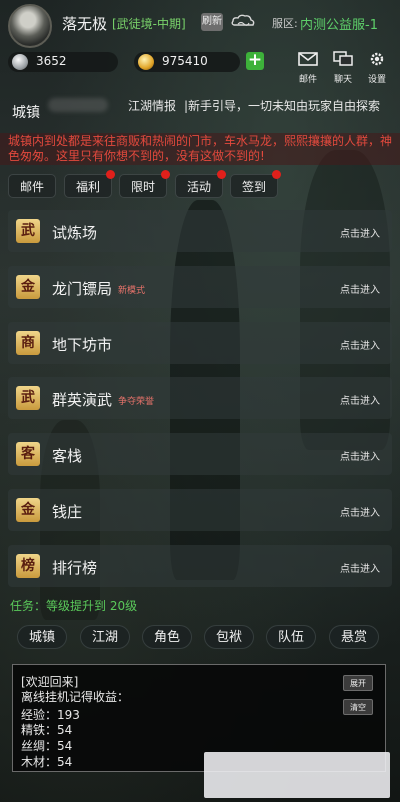 The image size is (400, 802). I want to click on menu-tag: 争夺荣誉, so click(136, 402).